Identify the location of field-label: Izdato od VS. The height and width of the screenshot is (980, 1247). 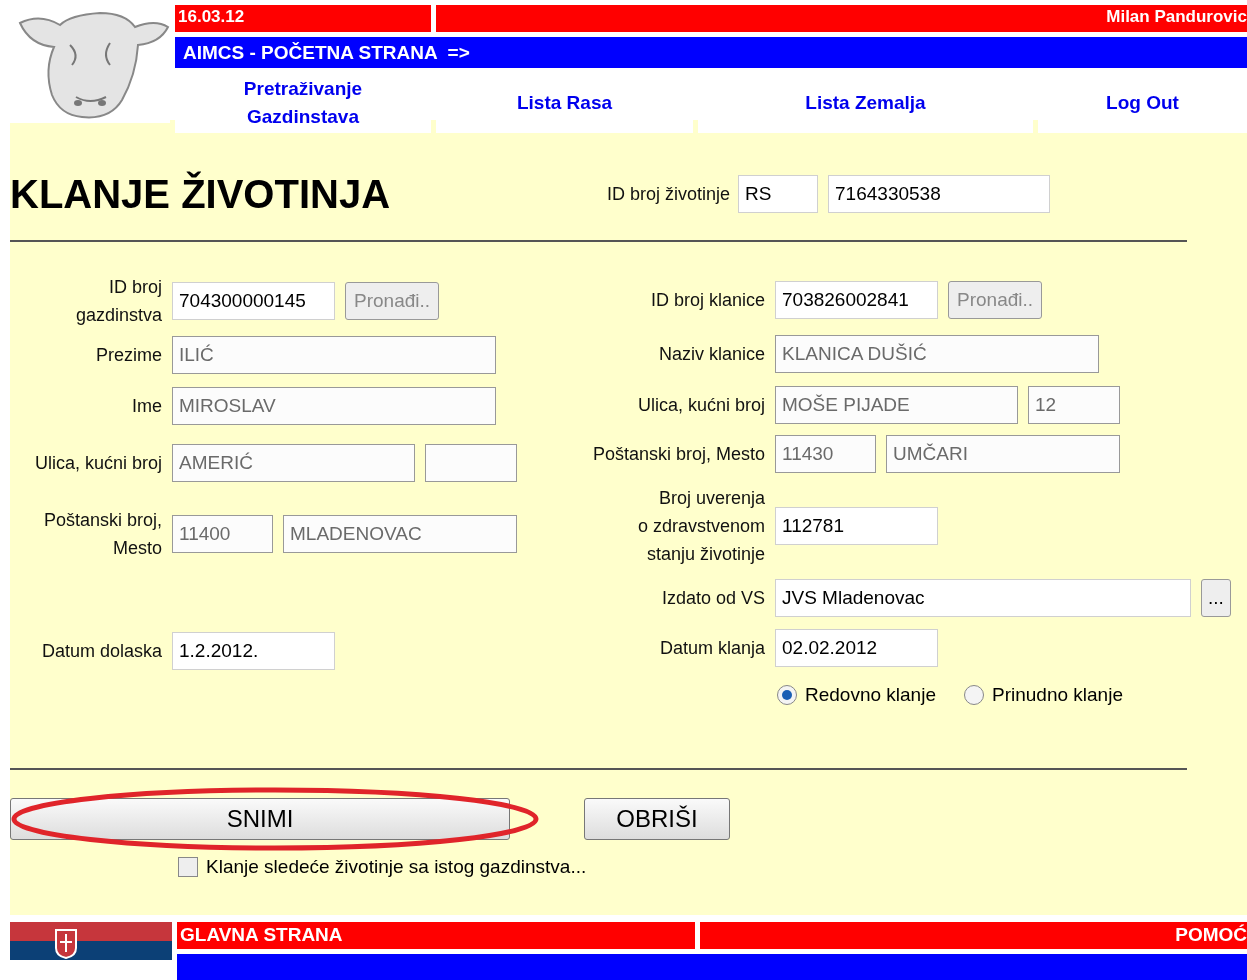
(712, 598).